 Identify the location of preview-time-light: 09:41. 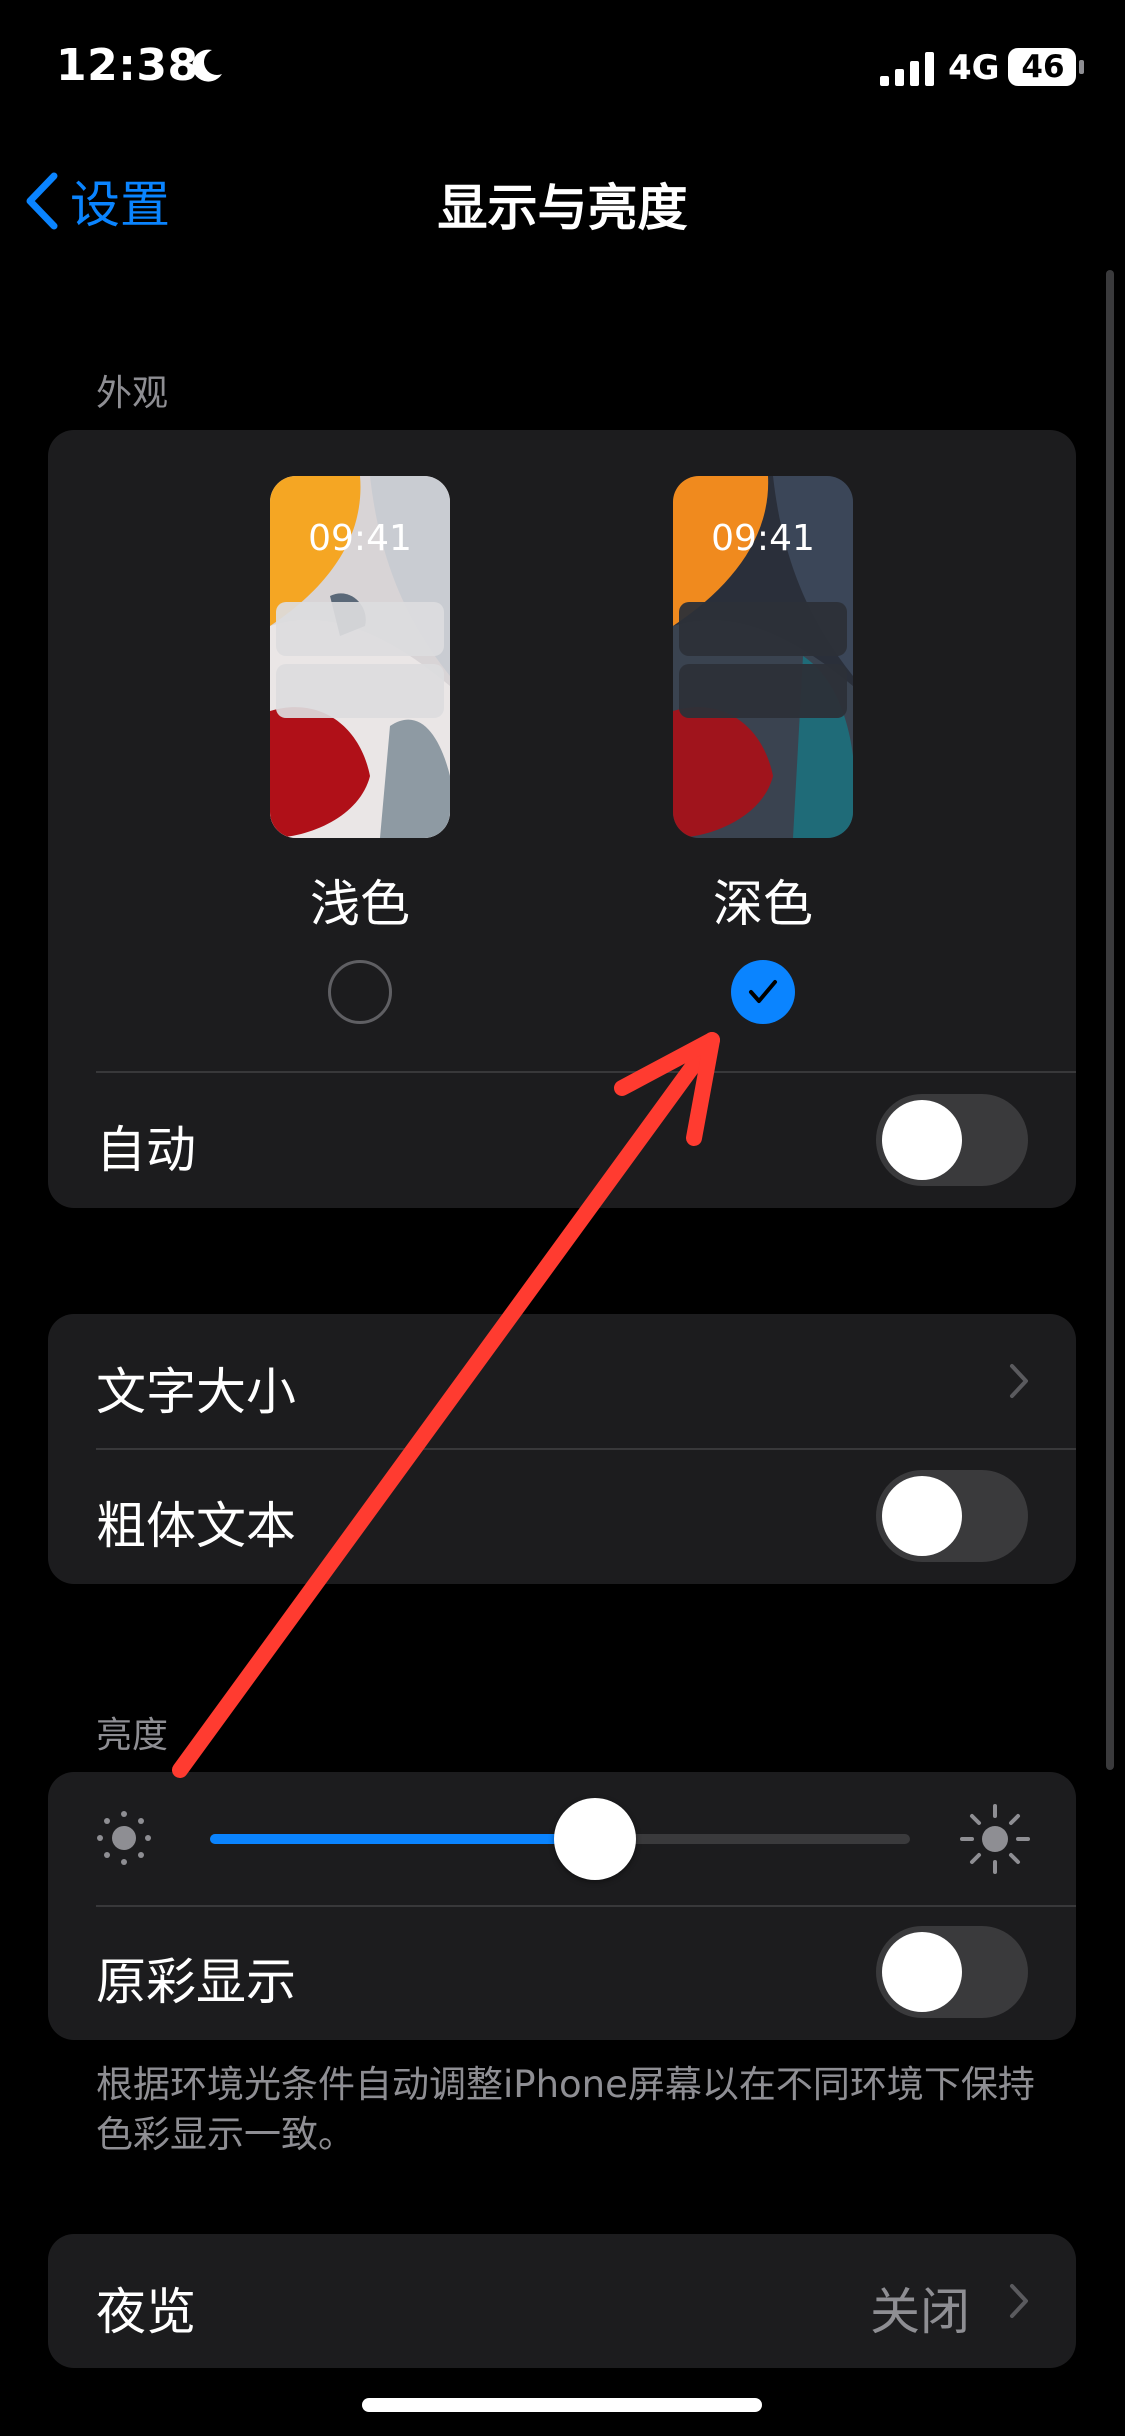
(360, 538).